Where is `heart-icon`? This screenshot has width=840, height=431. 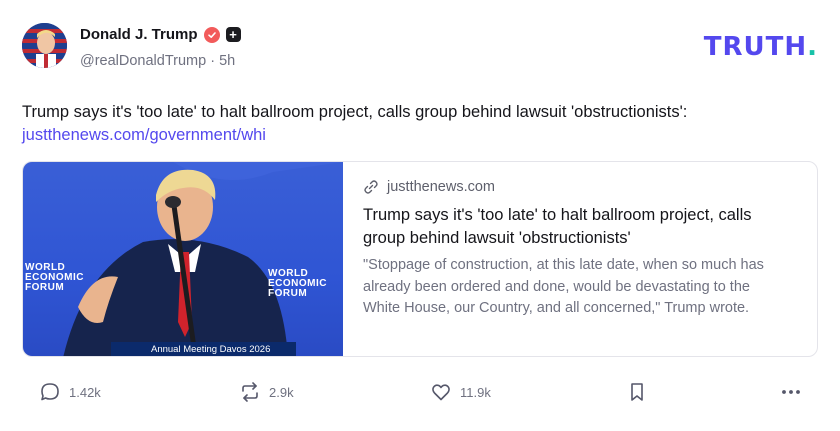
heart-icon is located at coordinates (441, 392).